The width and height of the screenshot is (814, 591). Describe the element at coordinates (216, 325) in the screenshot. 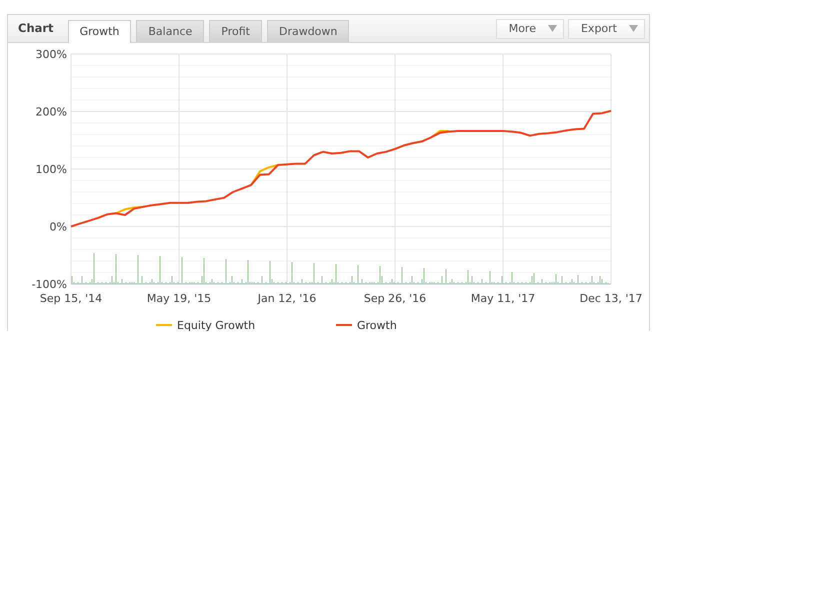

I see `legend-label: Equity Growth` at that location.